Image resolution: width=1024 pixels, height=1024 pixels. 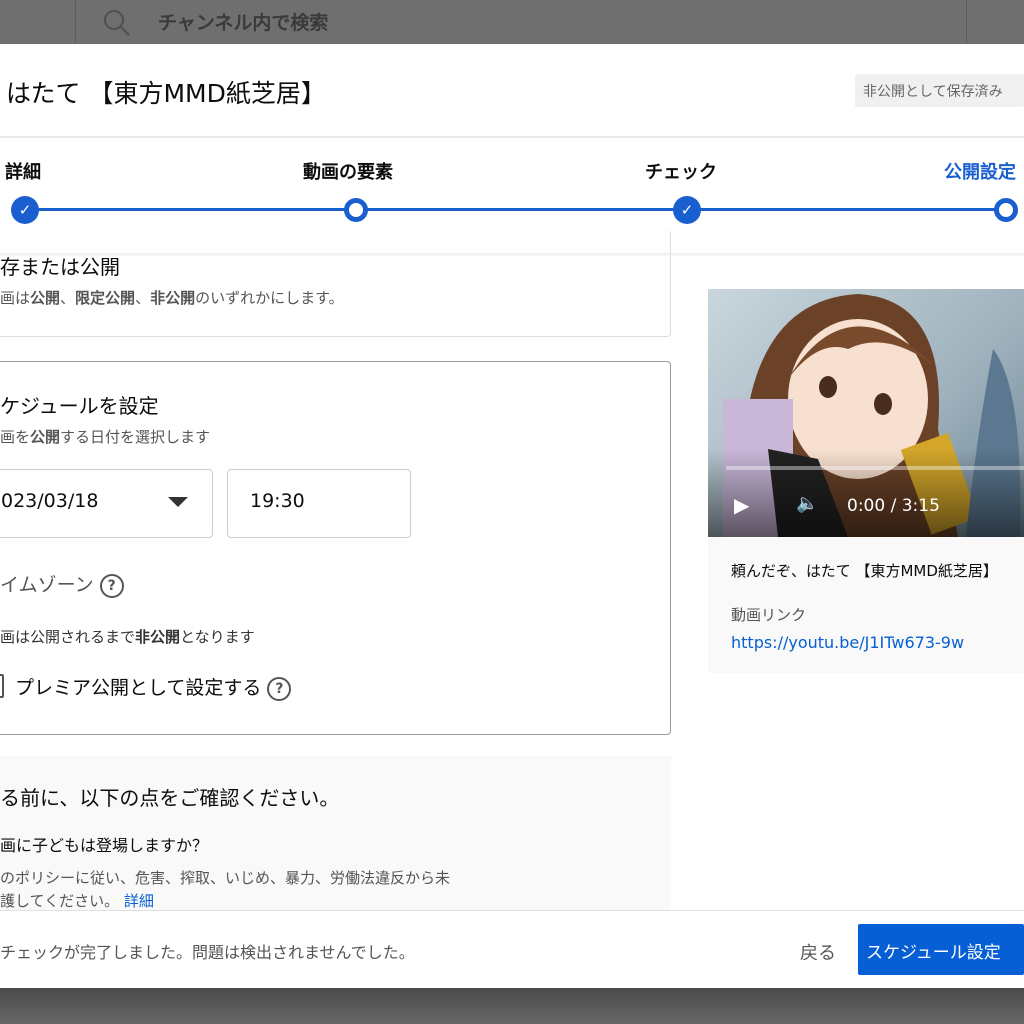 I want to click on step-details: 詳細, so click(x=23, y=171).